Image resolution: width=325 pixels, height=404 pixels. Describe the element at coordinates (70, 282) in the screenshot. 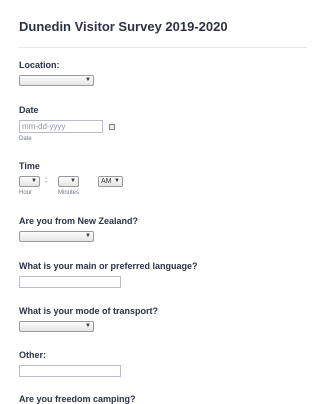

I see `language-input` at that location.